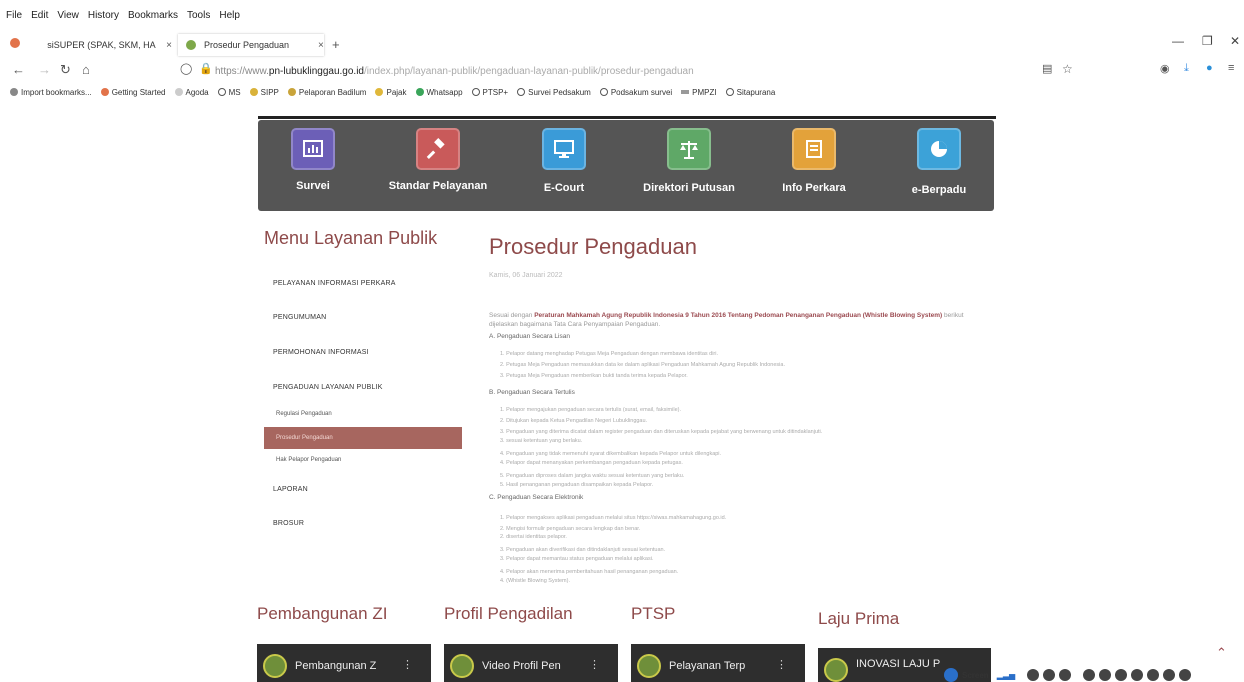 This screenshot has width=1244, height=682. What do you see at coordinates (363, 523) in the screenshot?
I see `sidebar-item-brosur: Brosur` at bounding box center [363, 523].